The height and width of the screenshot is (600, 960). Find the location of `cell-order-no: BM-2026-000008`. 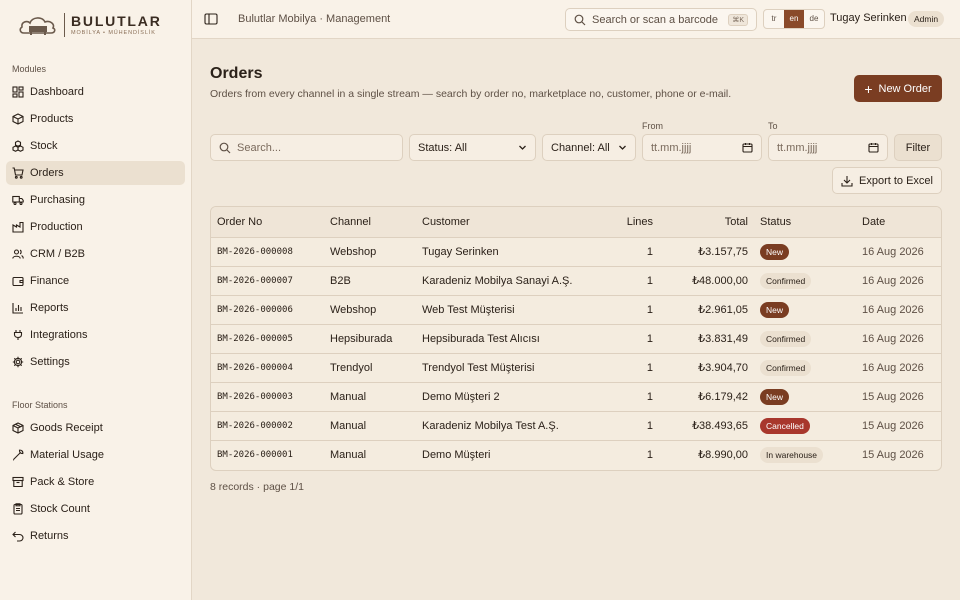

cell-order-no: BM-2026-000008 is located at coordinates (267, 252).